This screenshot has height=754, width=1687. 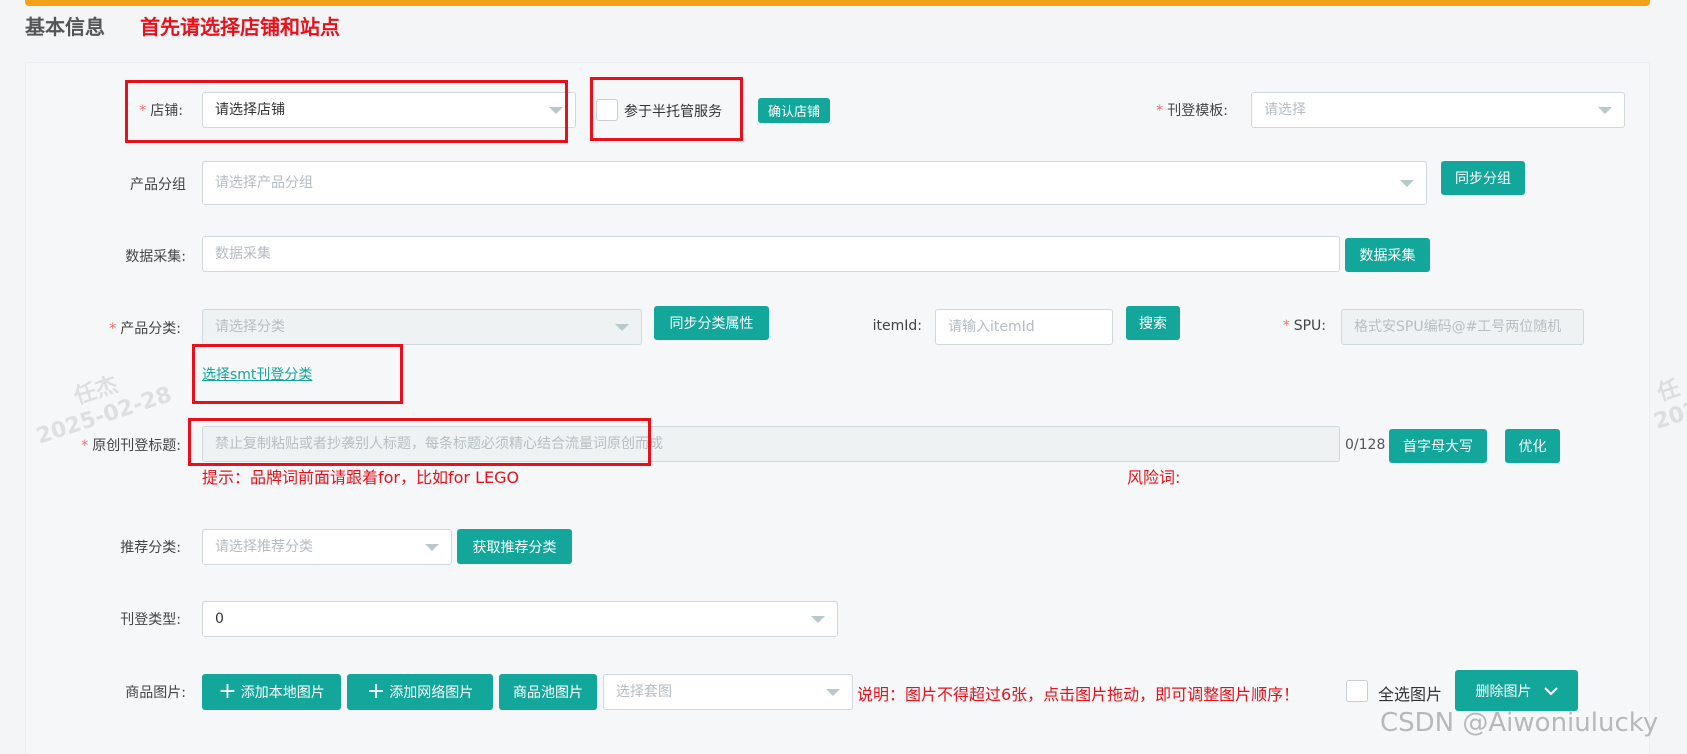 I want to click on data-collect-label: 数据采集:, so click(x=155, y=257).